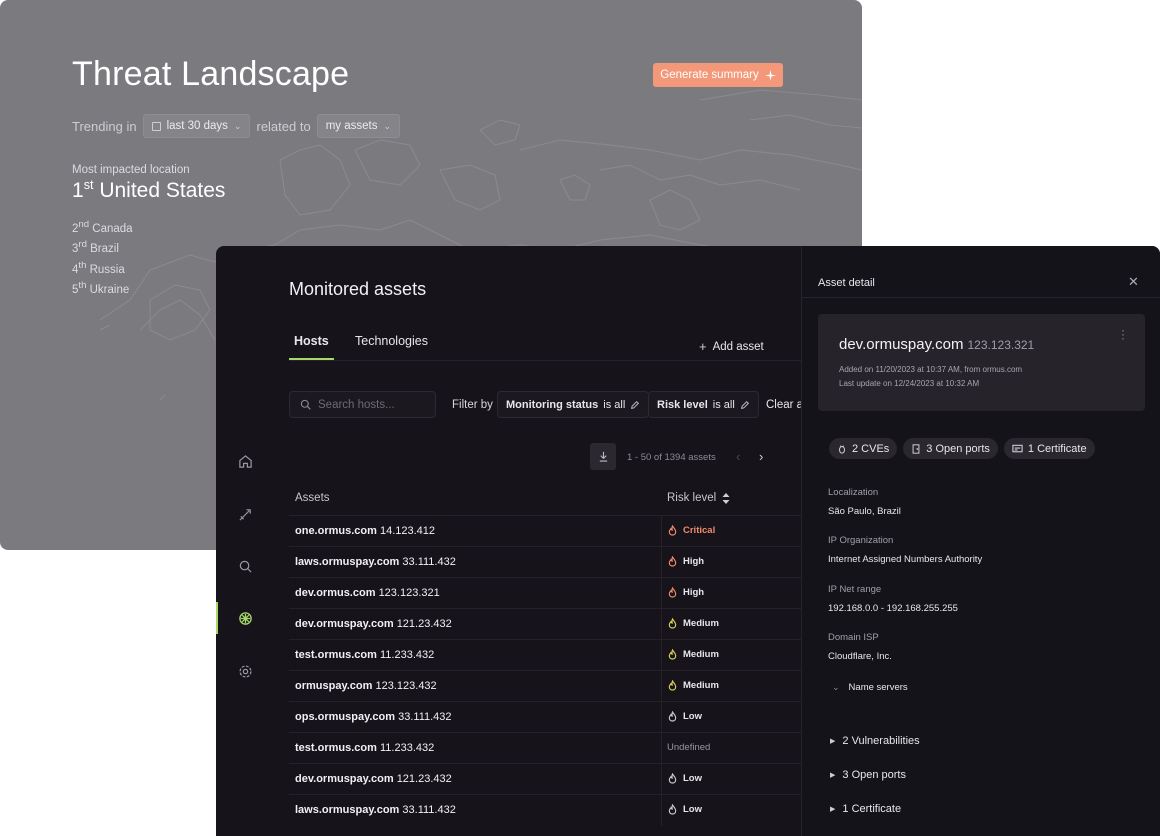  I want to click on rank-country: Brazil, so click(104, 249).